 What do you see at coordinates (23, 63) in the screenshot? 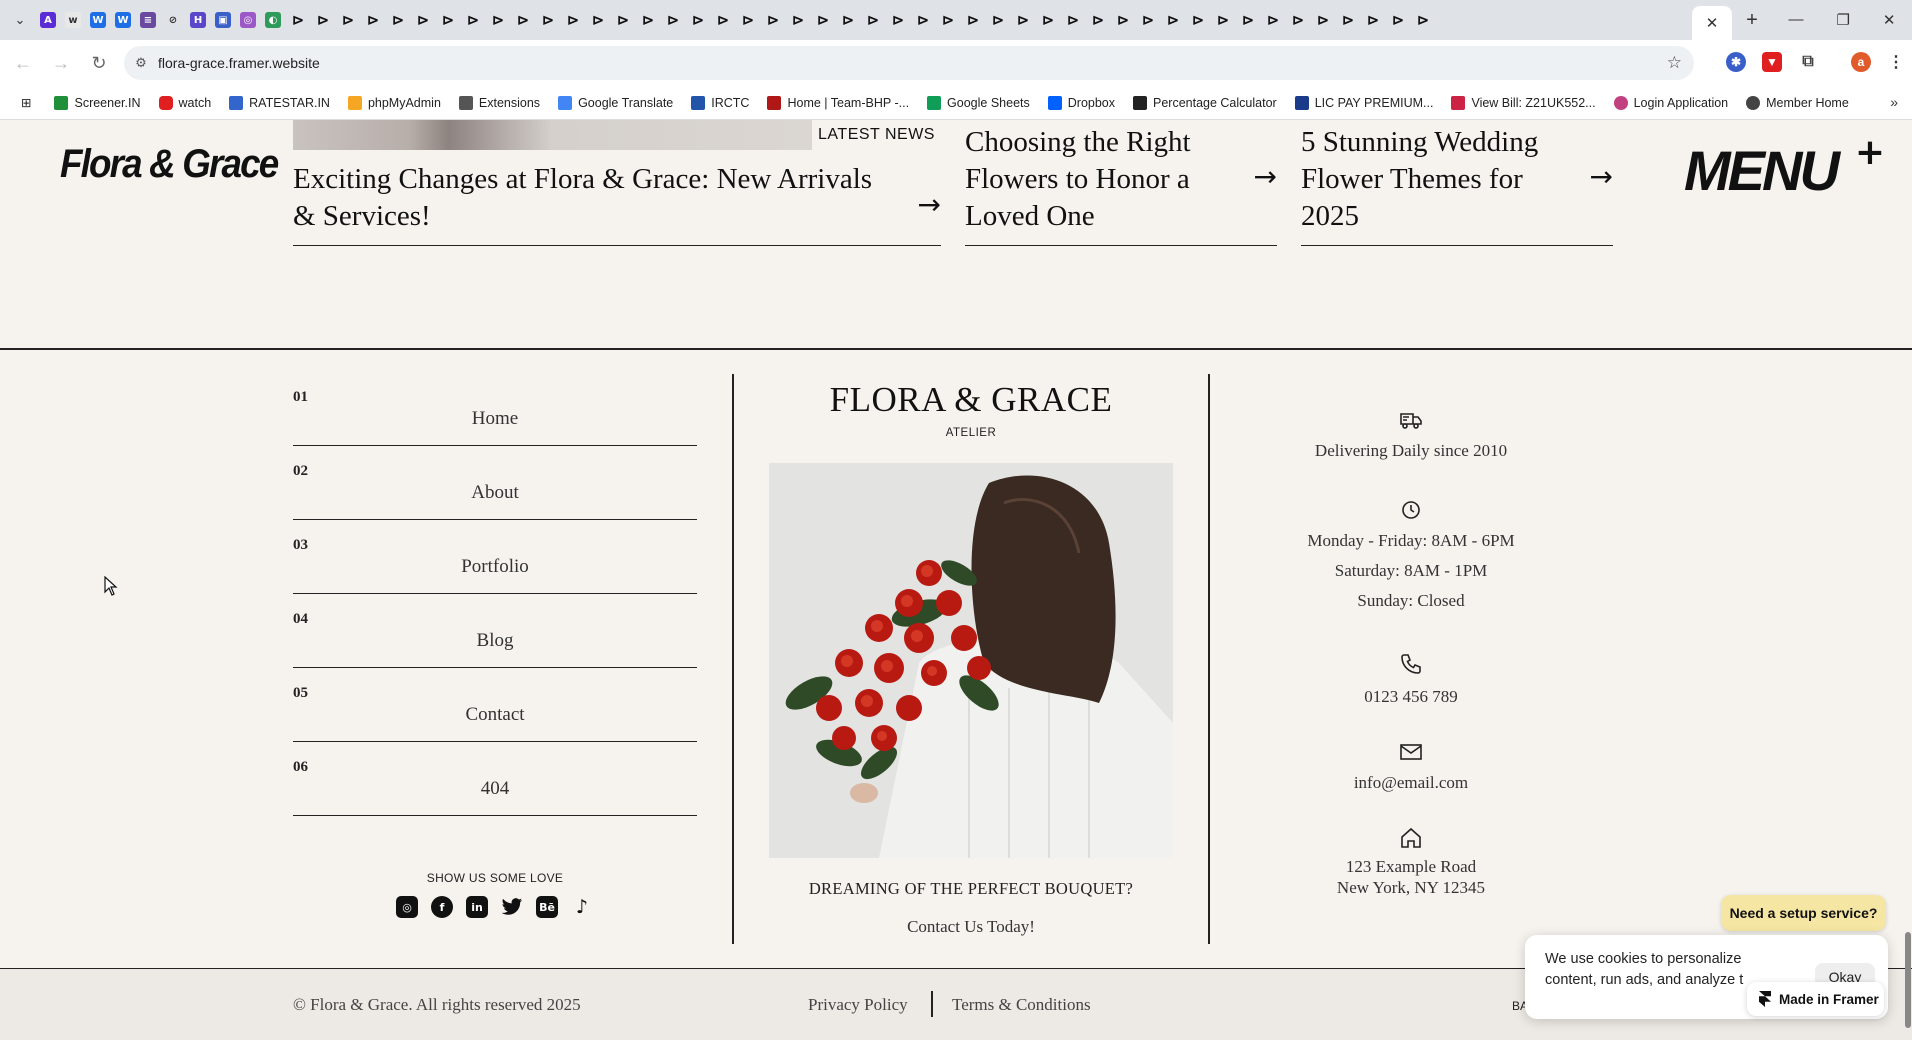
I see `back-arrow-icon: ←` at bounding box center [23, 63].